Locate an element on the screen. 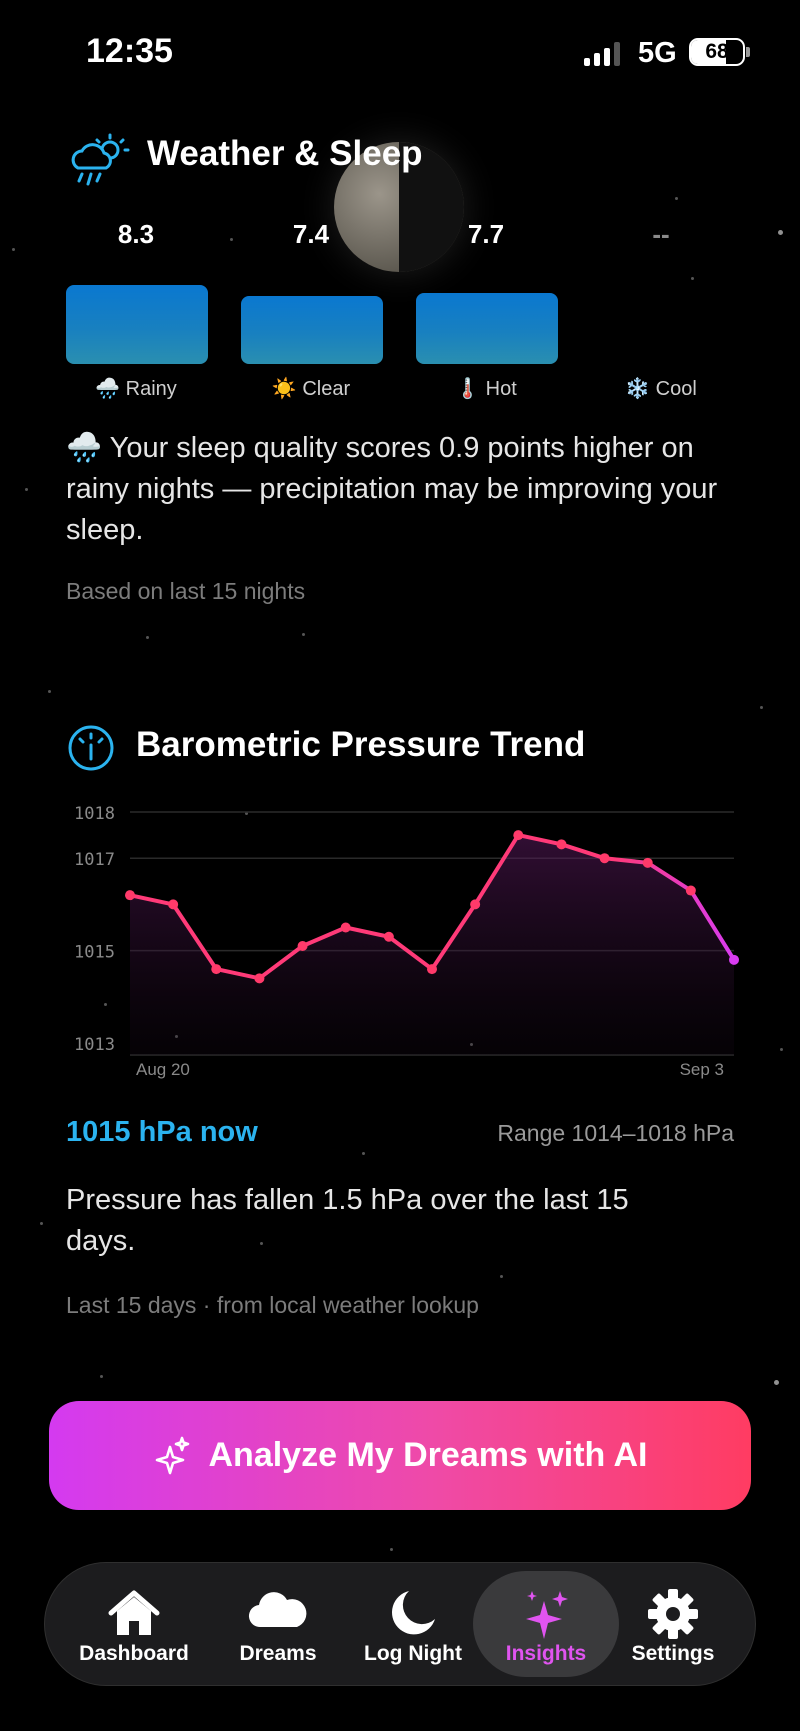 The image size is (800, 1731). bar-hot is located at coordinates (487, 328).